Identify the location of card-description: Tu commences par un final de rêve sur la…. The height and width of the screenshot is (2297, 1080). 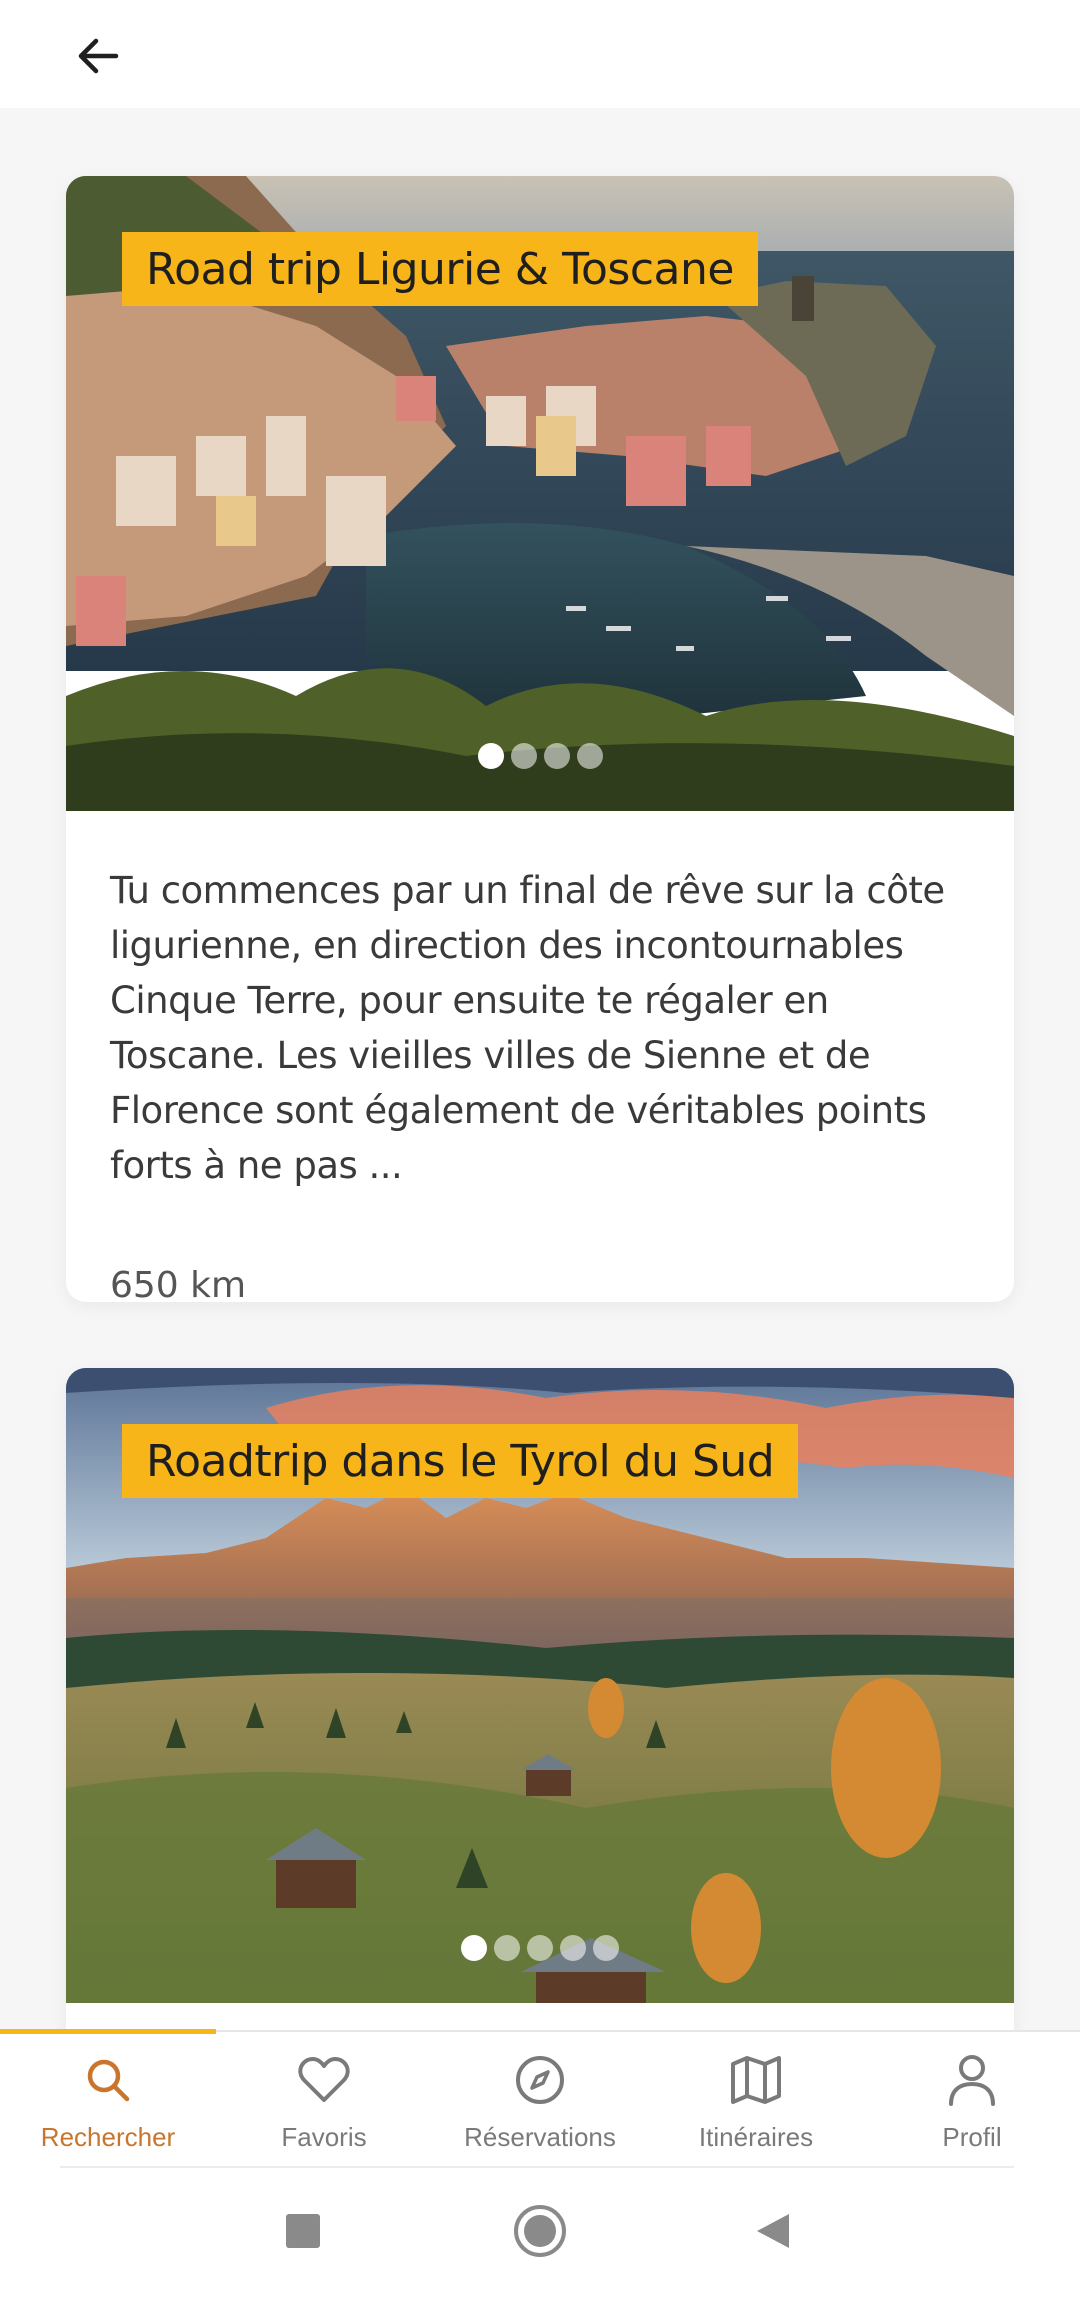
(527, 1028).